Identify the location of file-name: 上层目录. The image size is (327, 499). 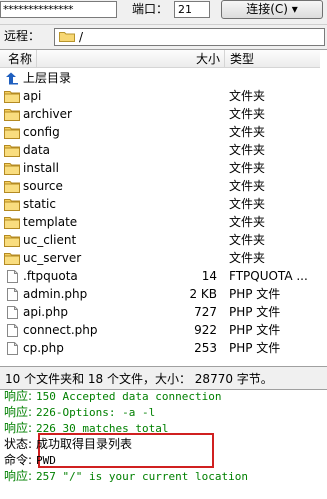
(47, 78).